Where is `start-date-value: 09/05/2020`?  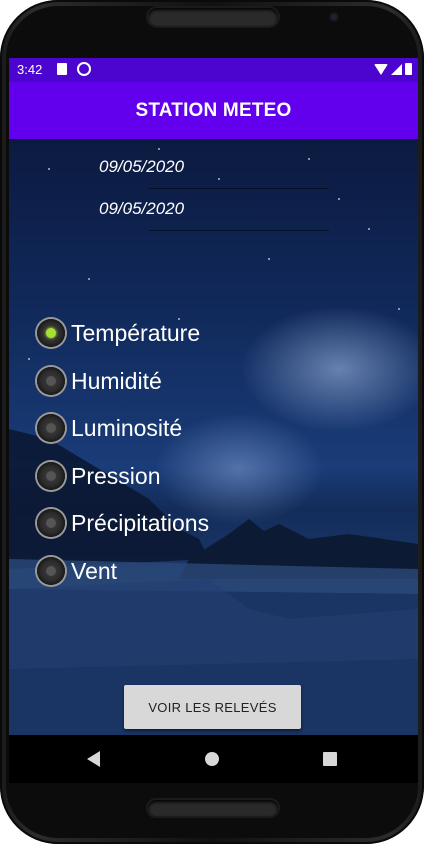
start-date-value: 09/05/2020 is located at coordinates (142, 166).